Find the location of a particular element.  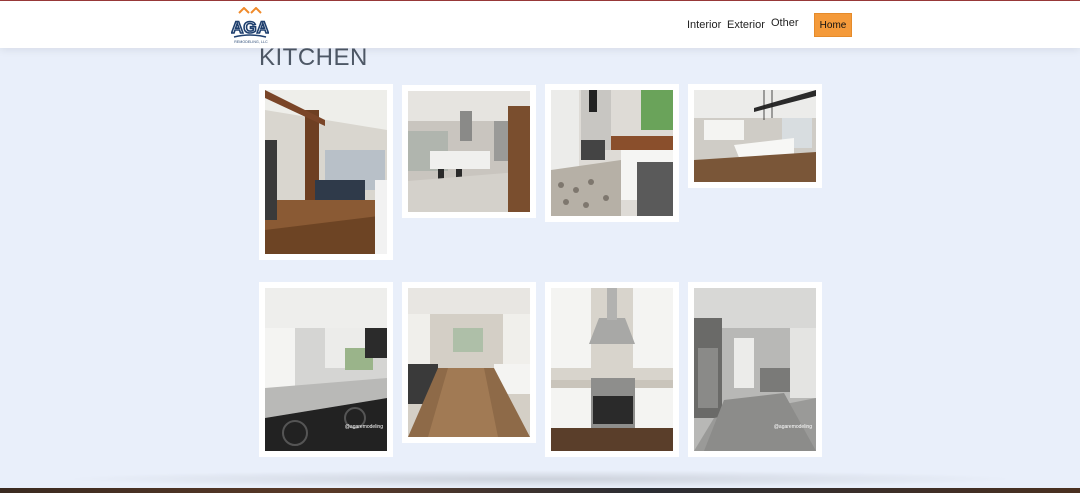

gallery-photo-5: @agaremodeling is located at coordinates (326, 369).